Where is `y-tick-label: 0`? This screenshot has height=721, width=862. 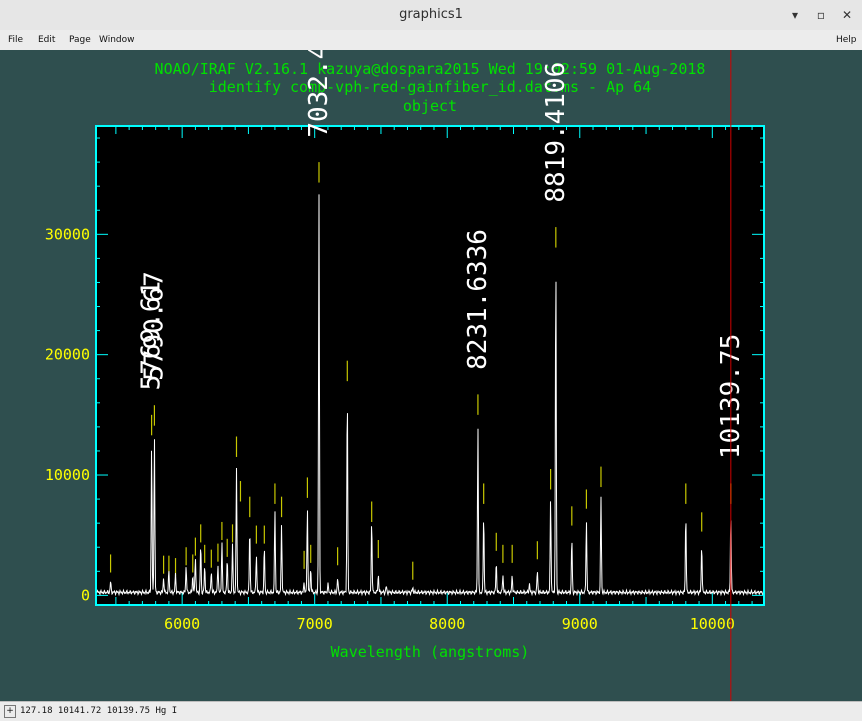
y-tick-label: 0 is located at coordinates (85, 595).